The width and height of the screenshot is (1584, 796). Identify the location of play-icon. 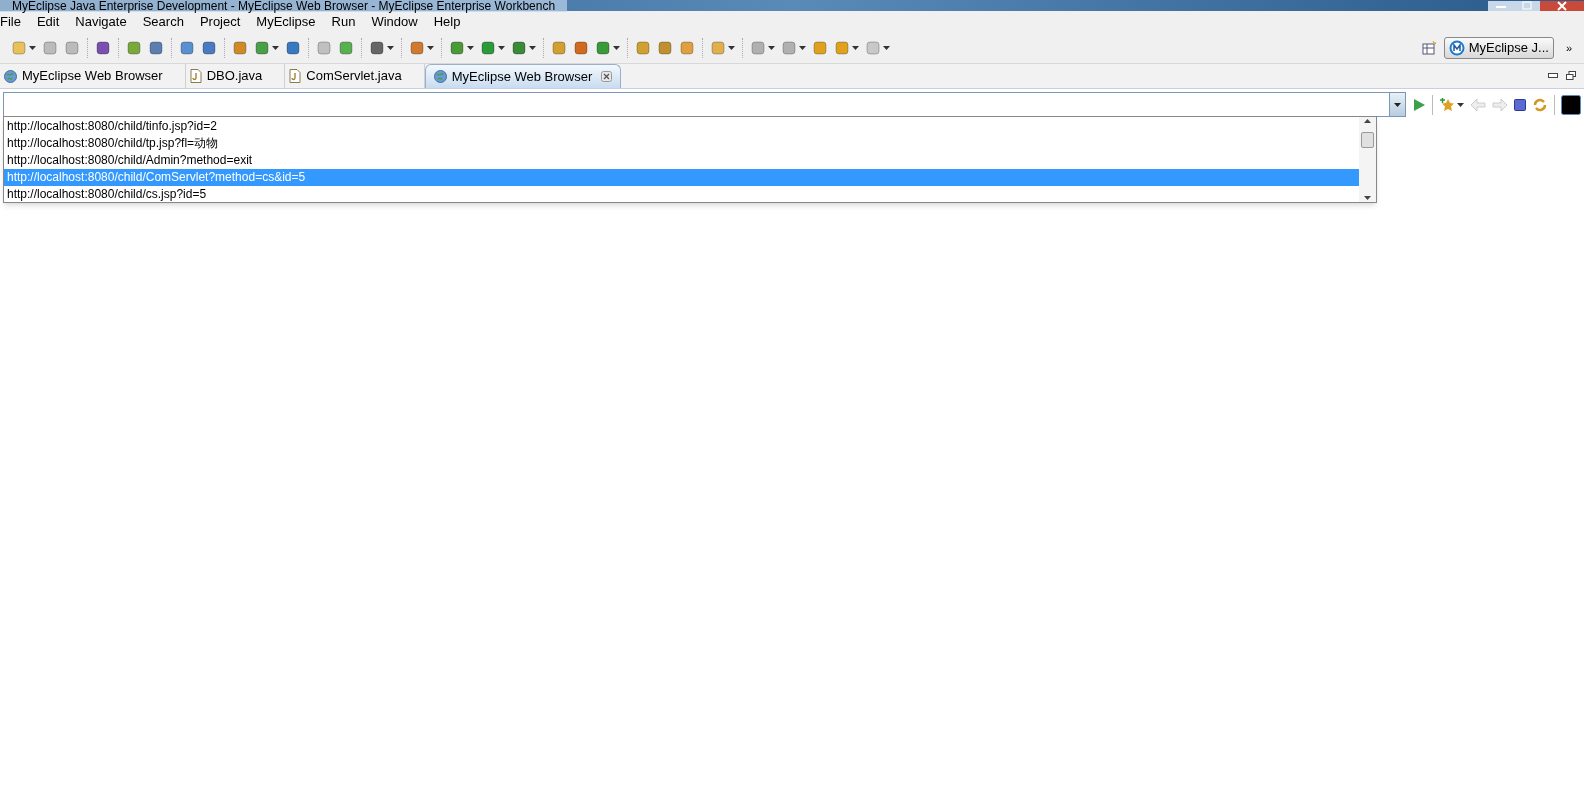
(1419, 104).